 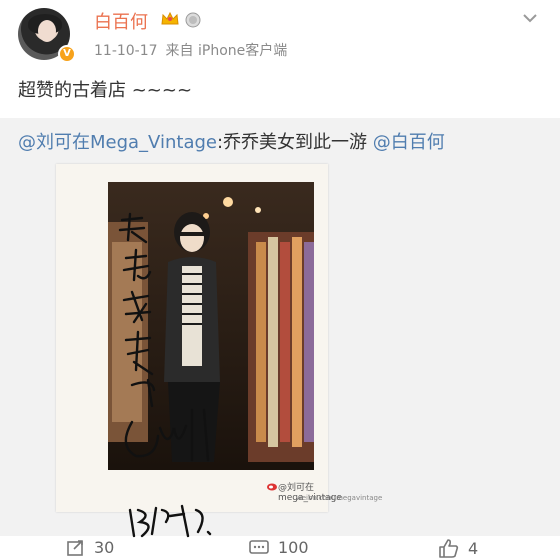 What do you see at coordinates (75, 547) in the screenshot?
I see `repost-icon` at bounding box center [75, 547].